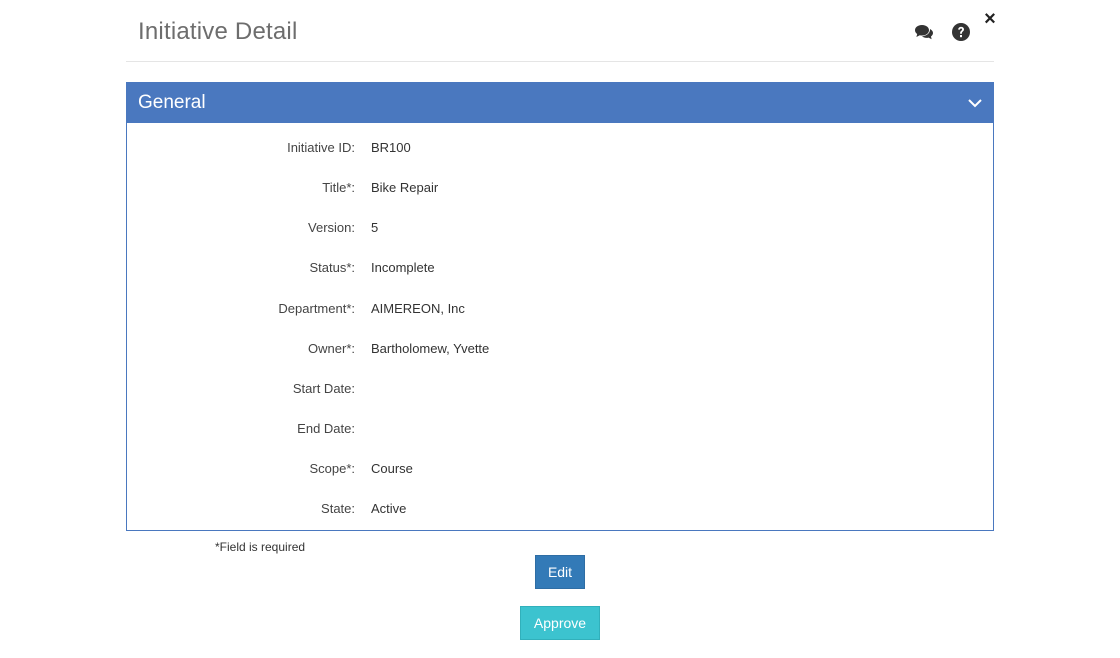 The height and width of the screenshot is (658, 1120). Describe the element at coordinates (332, 267) in the screenshot. I see `field-label: Status*:` at that location.